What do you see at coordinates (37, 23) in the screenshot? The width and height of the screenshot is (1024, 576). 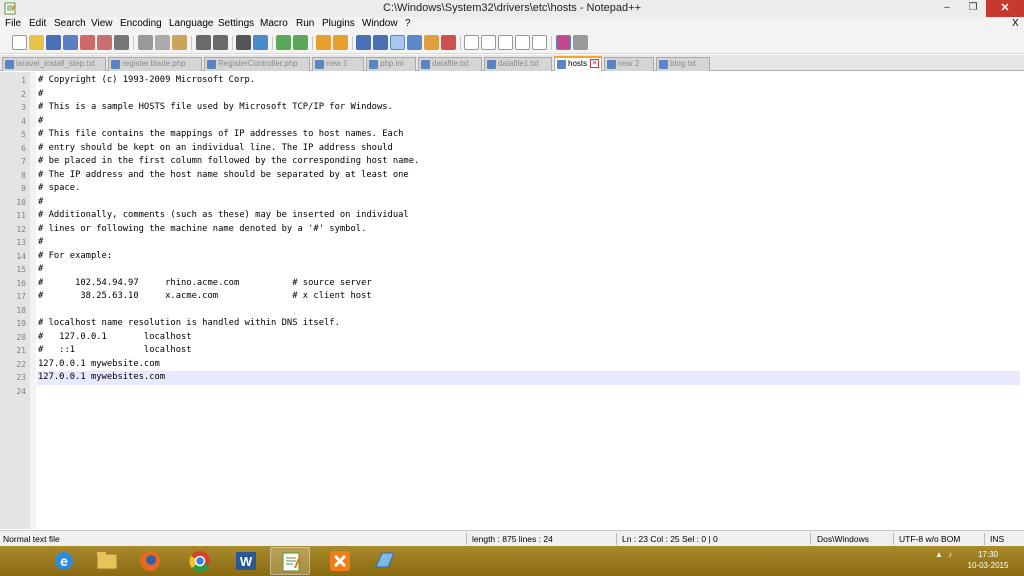 I see `menu-edit: Edit` at bounding box center [37, 23].